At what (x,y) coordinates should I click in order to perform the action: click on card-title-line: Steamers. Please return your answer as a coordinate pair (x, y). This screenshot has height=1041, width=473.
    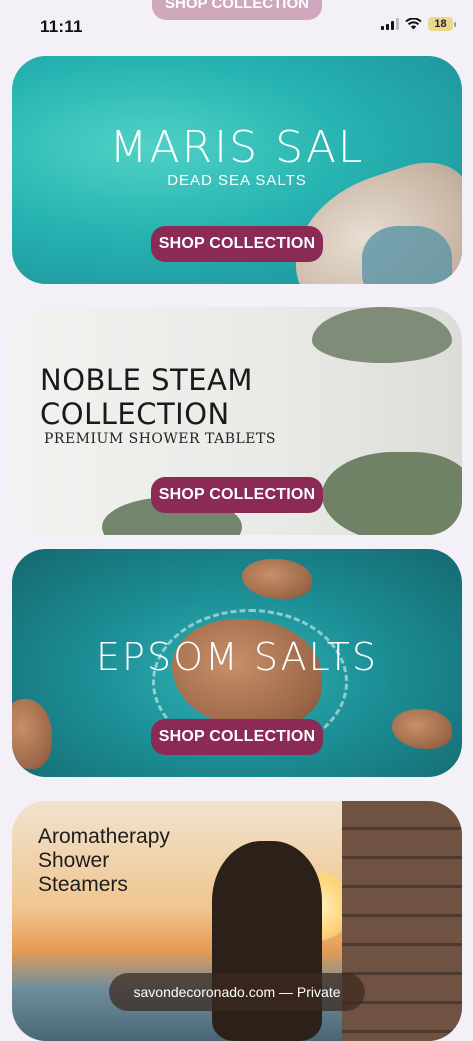
    Looking at the image, I should click on (83, 884).